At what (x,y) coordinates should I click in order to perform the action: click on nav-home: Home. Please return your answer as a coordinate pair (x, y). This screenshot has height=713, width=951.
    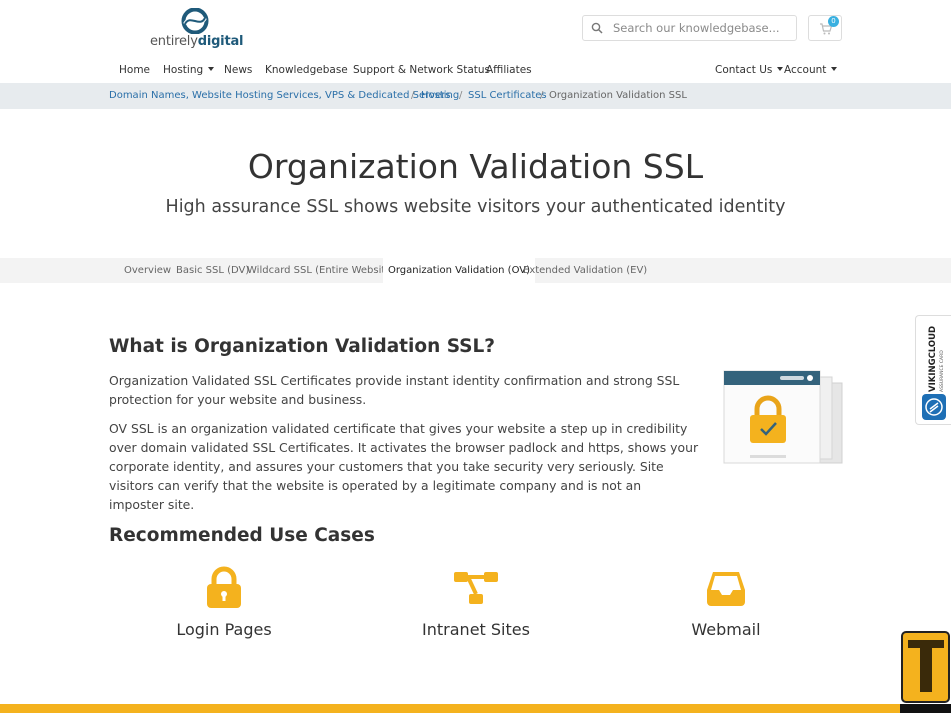
    Looking at the image, I should click on (134, 70).